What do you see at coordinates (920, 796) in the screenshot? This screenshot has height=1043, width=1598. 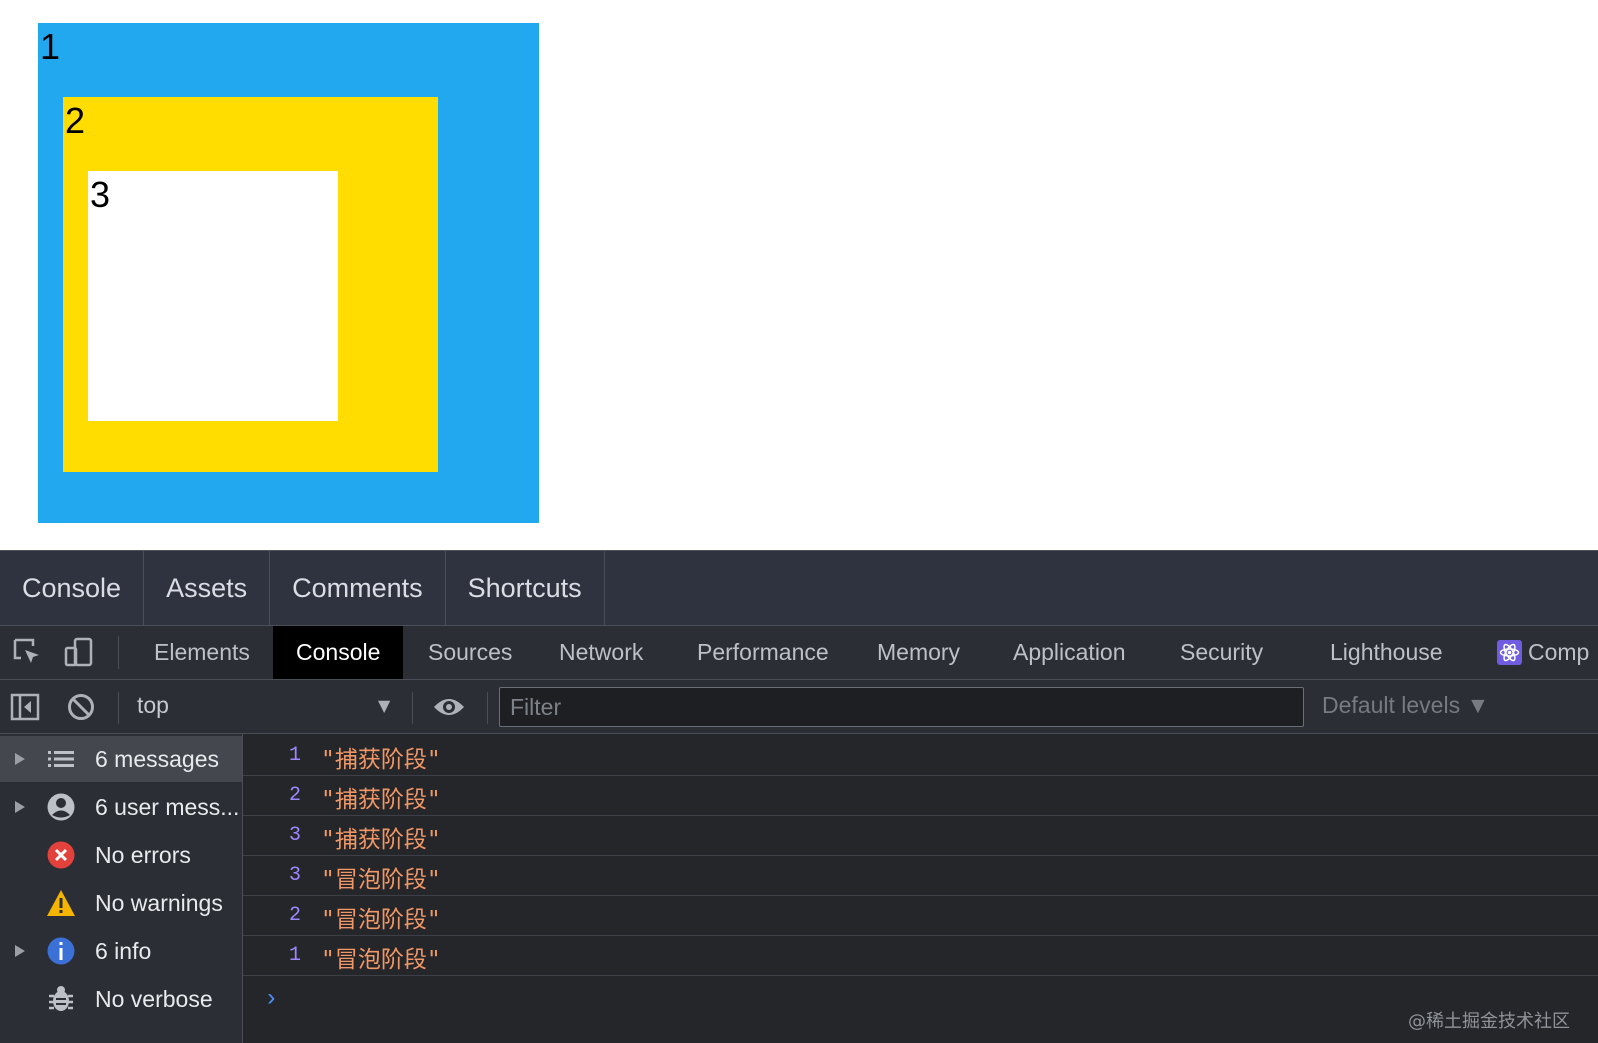 I see `log-row: 2 "捕获阶段"` at bounding box center [920, 796].